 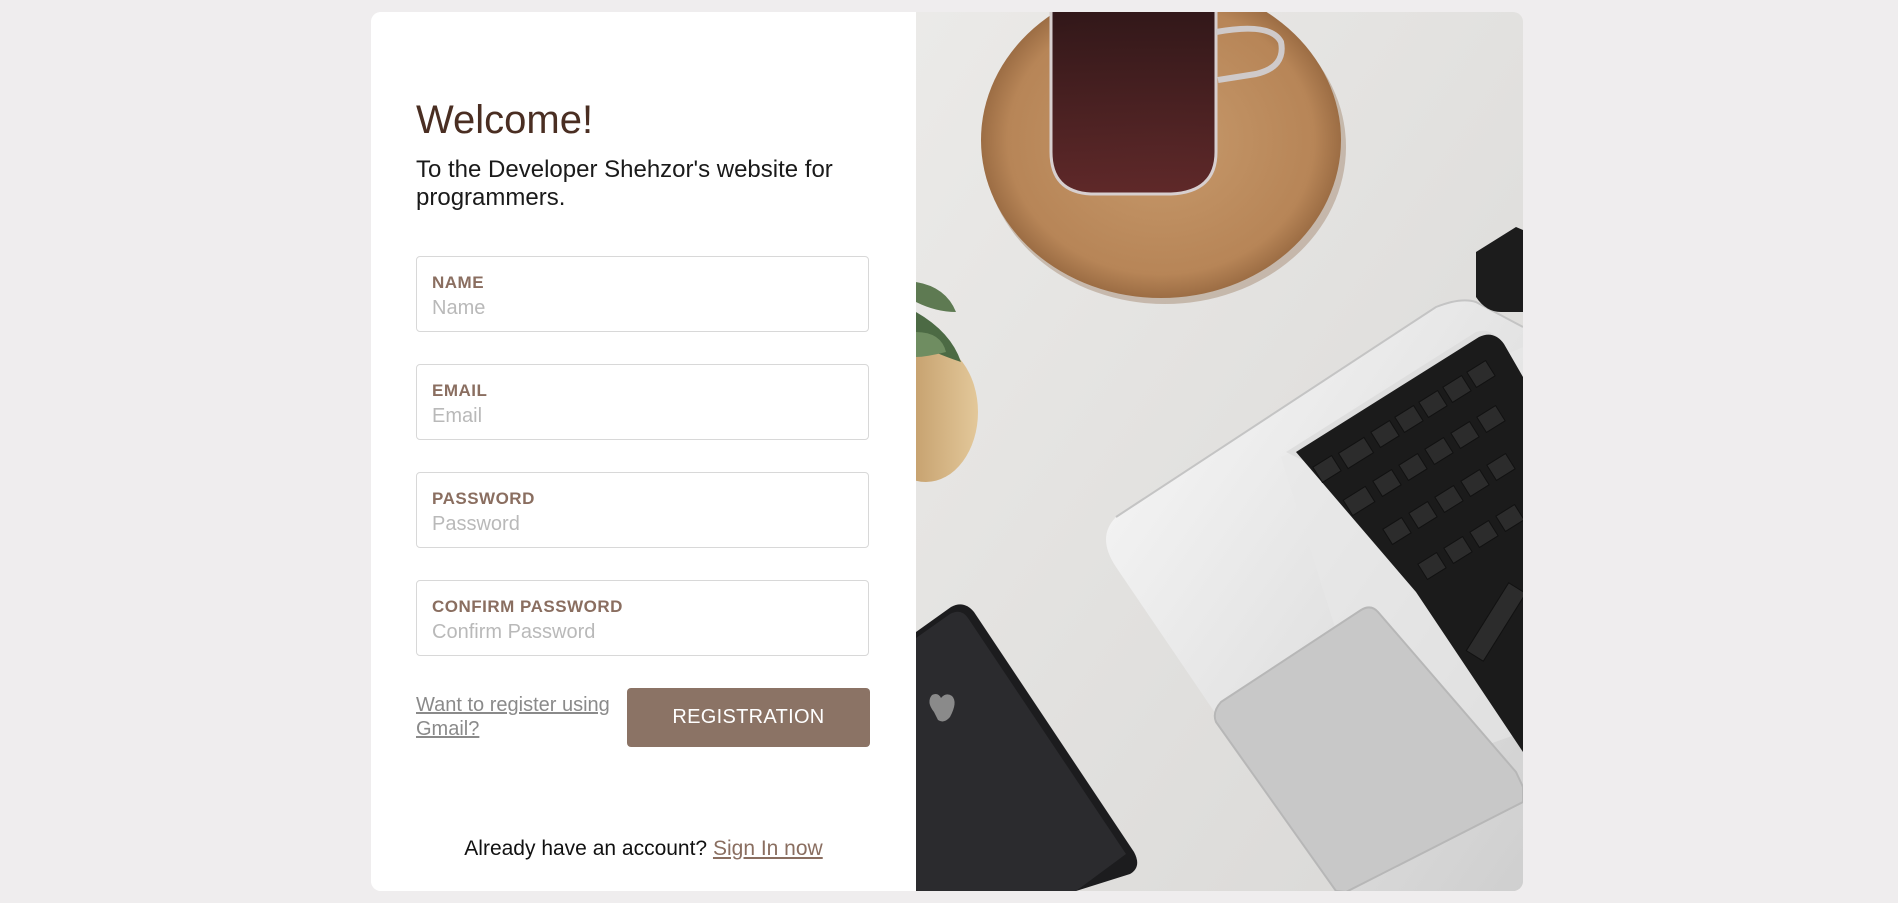 I want to click on email-label: EMAIL, so click(x=460, y=390).